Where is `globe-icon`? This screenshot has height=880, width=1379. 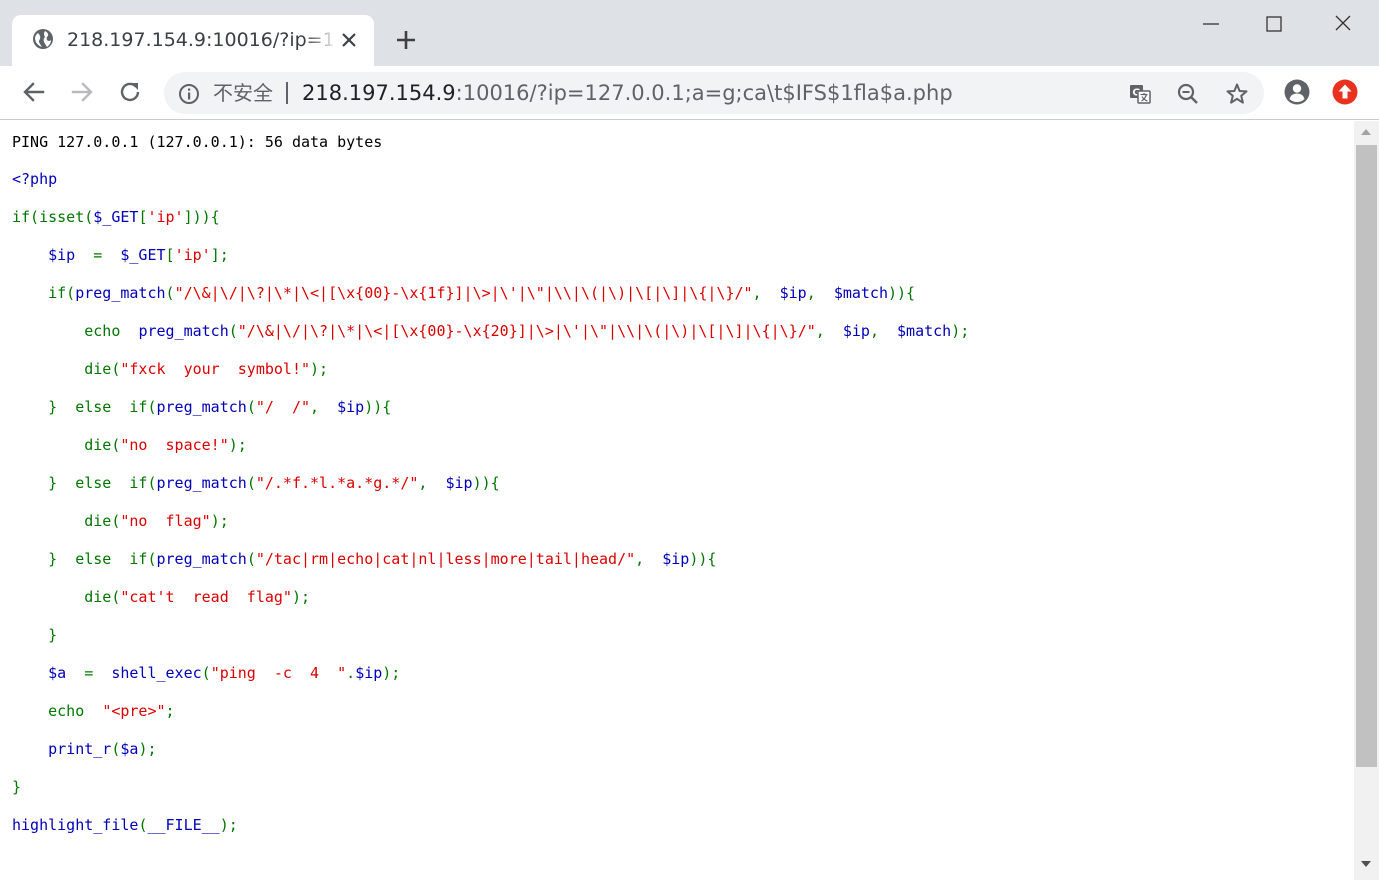 globe-icon is located at coordinates (43, 39).